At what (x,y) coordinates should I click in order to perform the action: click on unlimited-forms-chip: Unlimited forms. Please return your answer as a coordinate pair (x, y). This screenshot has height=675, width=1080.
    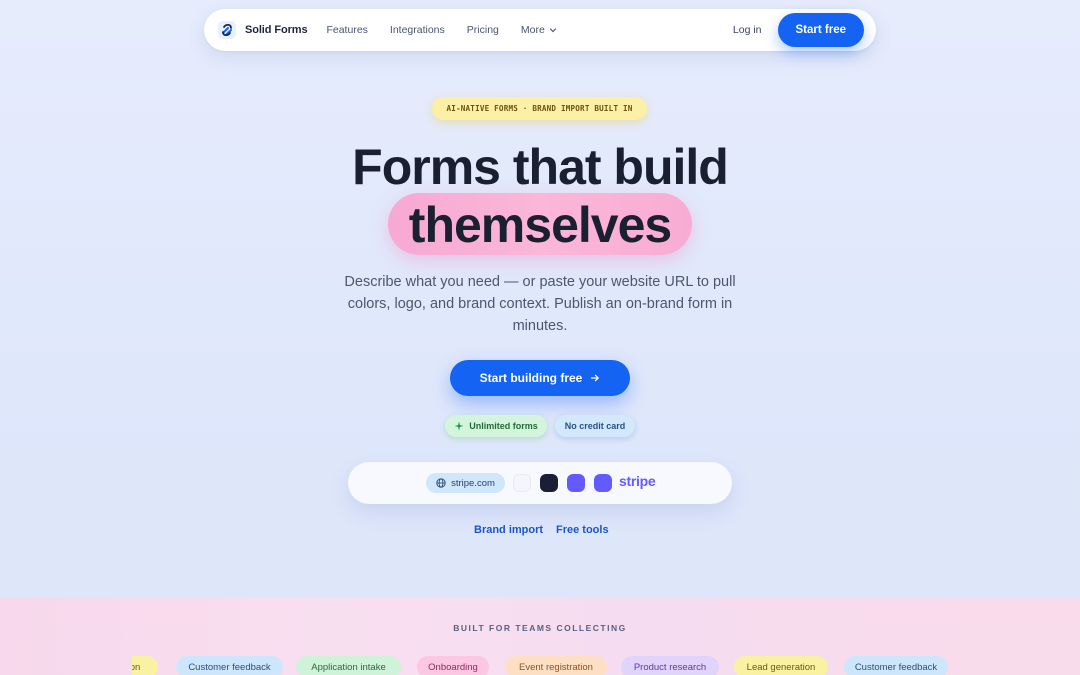
    Looking at the image, I should click on (496, 426).